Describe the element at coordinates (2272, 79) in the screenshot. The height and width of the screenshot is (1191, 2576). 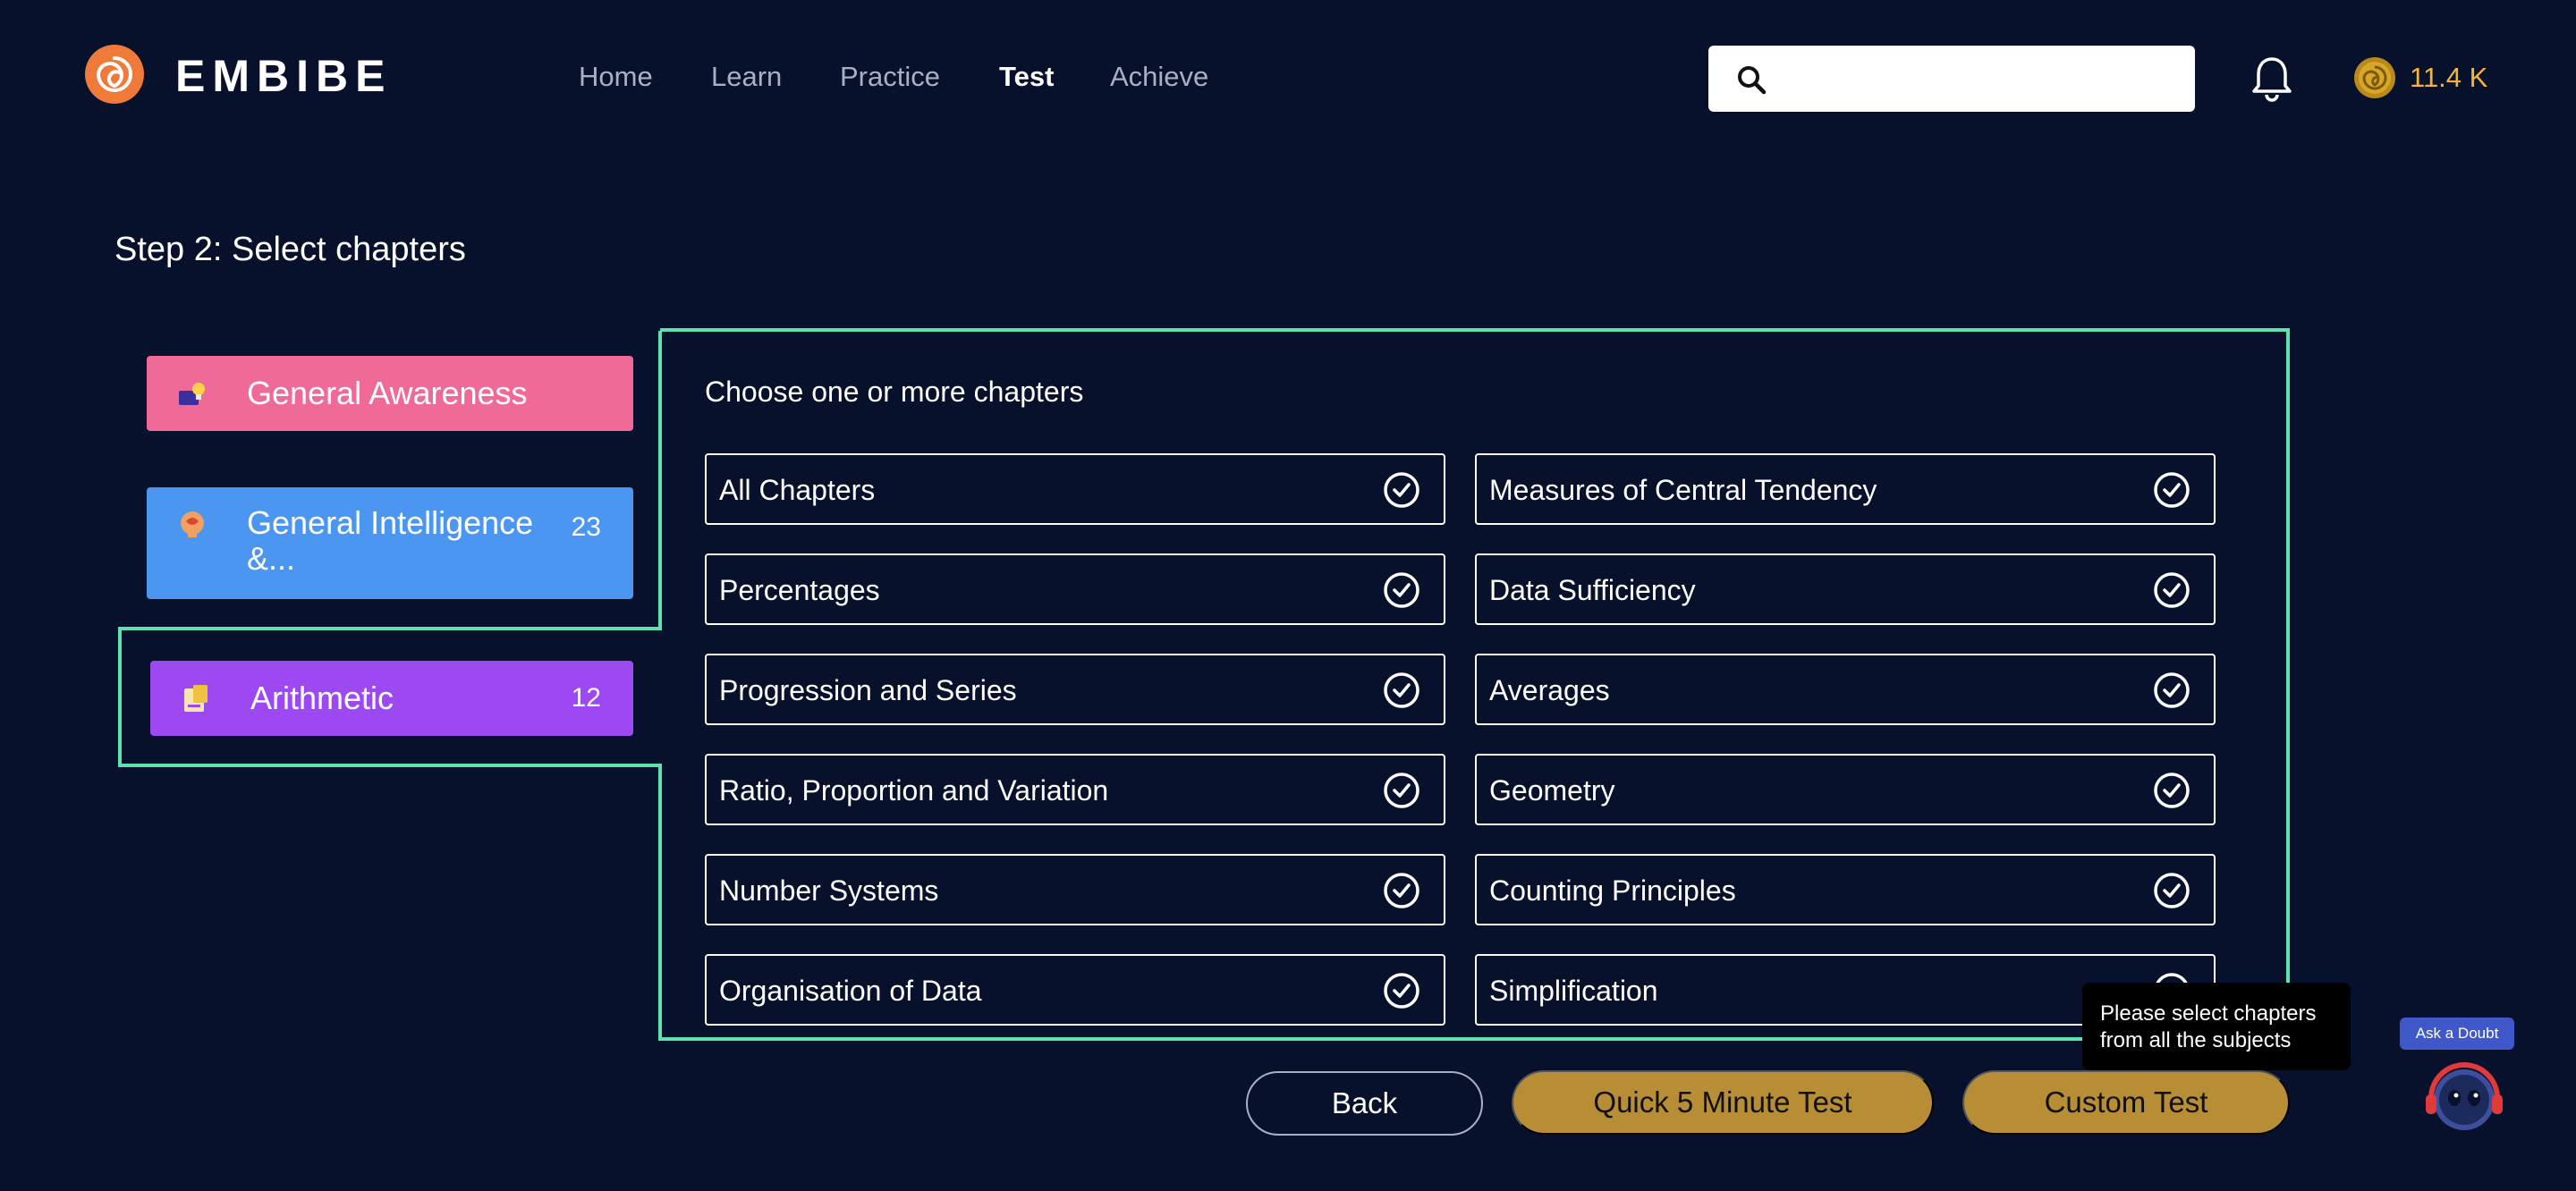
I see `bell-icon` at that location.